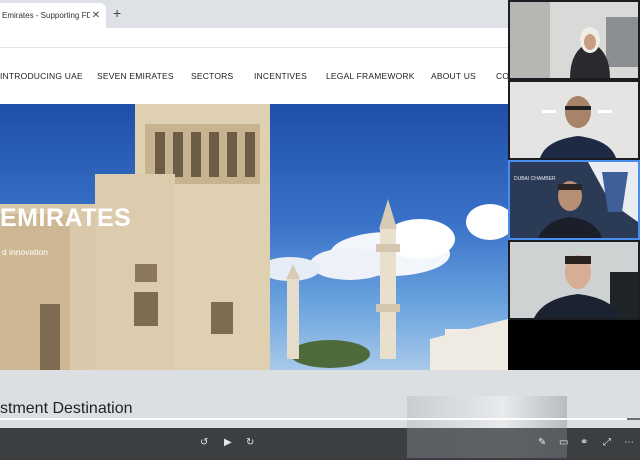 The image size is (640, 460). Describe the element at coordinates (212, 76) in the screenshot. I see `nav-sectors: SECTORS` at that location.